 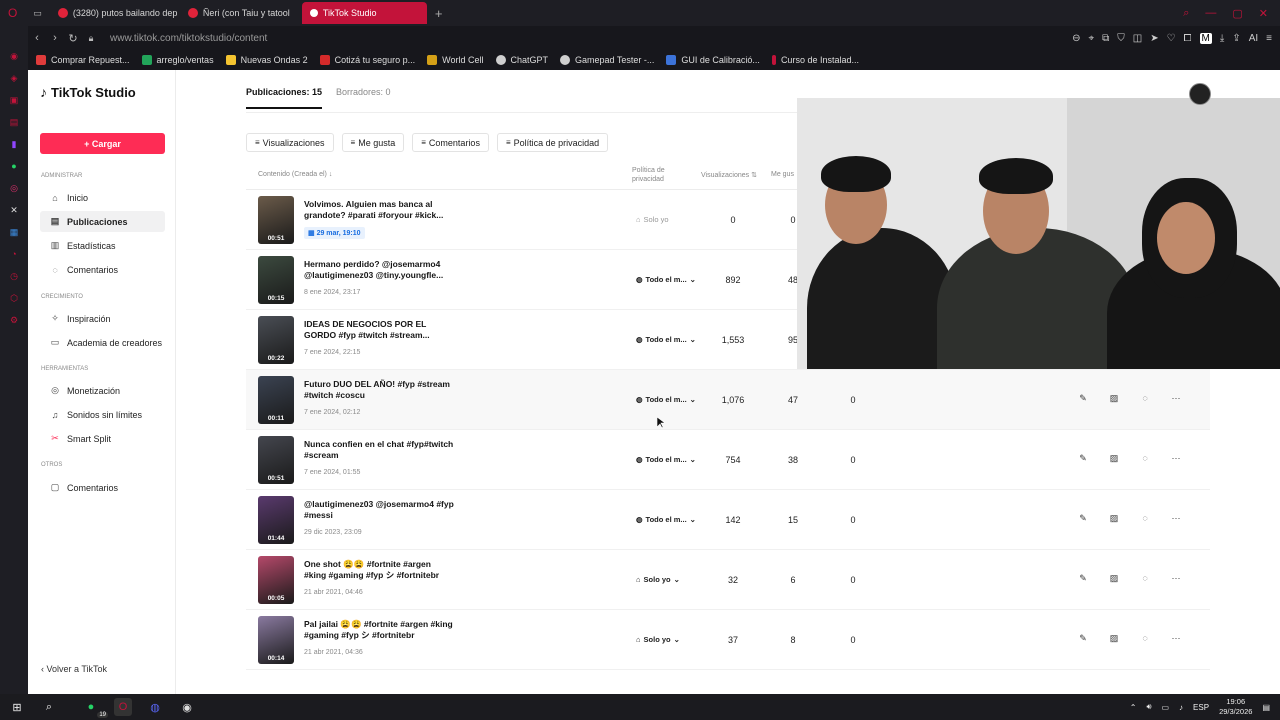 I want to click on filter-views: ≡ Visualizaciones, so click(x=290, y=142).